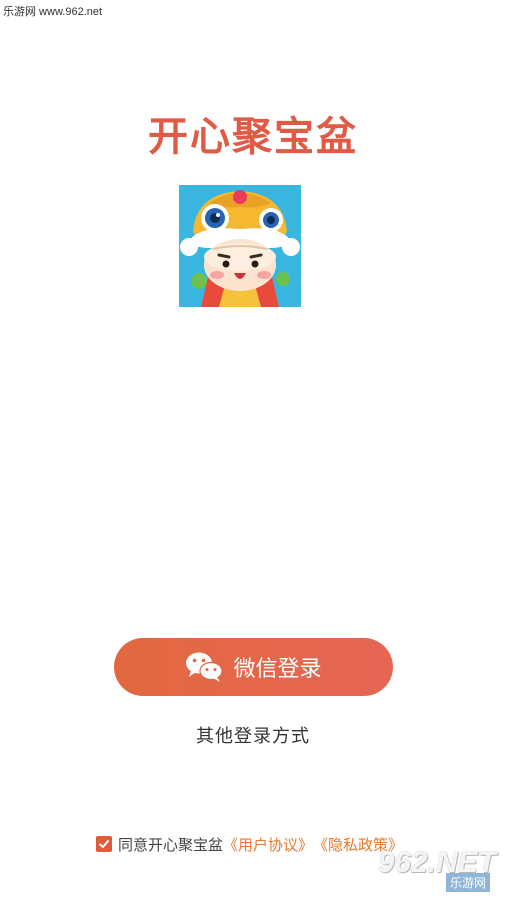 The height and width of the screenshot is (900, 506). I want to click on check-icon, so click(104, 844).